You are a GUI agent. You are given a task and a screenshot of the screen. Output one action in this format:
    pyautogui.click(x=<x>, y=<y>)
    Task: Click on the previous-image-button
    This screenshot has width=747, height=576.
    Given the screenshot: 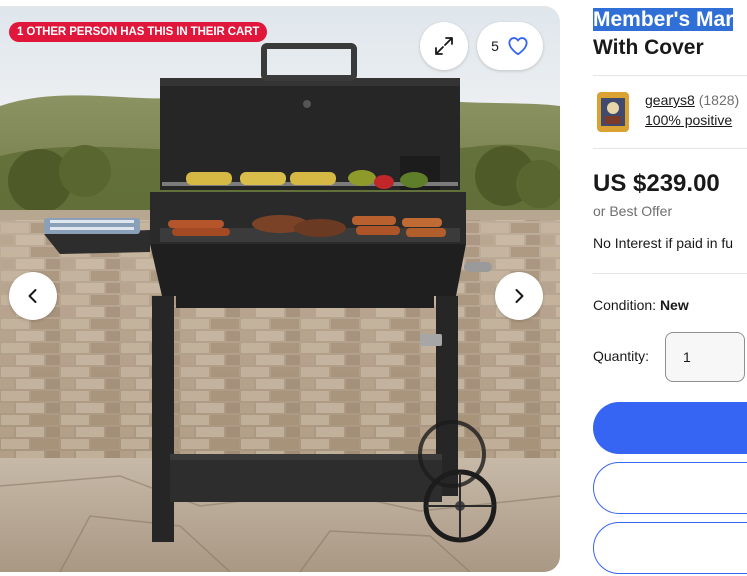 What is the action you would take?
    pyautogui.click(x=33, y=296)
    